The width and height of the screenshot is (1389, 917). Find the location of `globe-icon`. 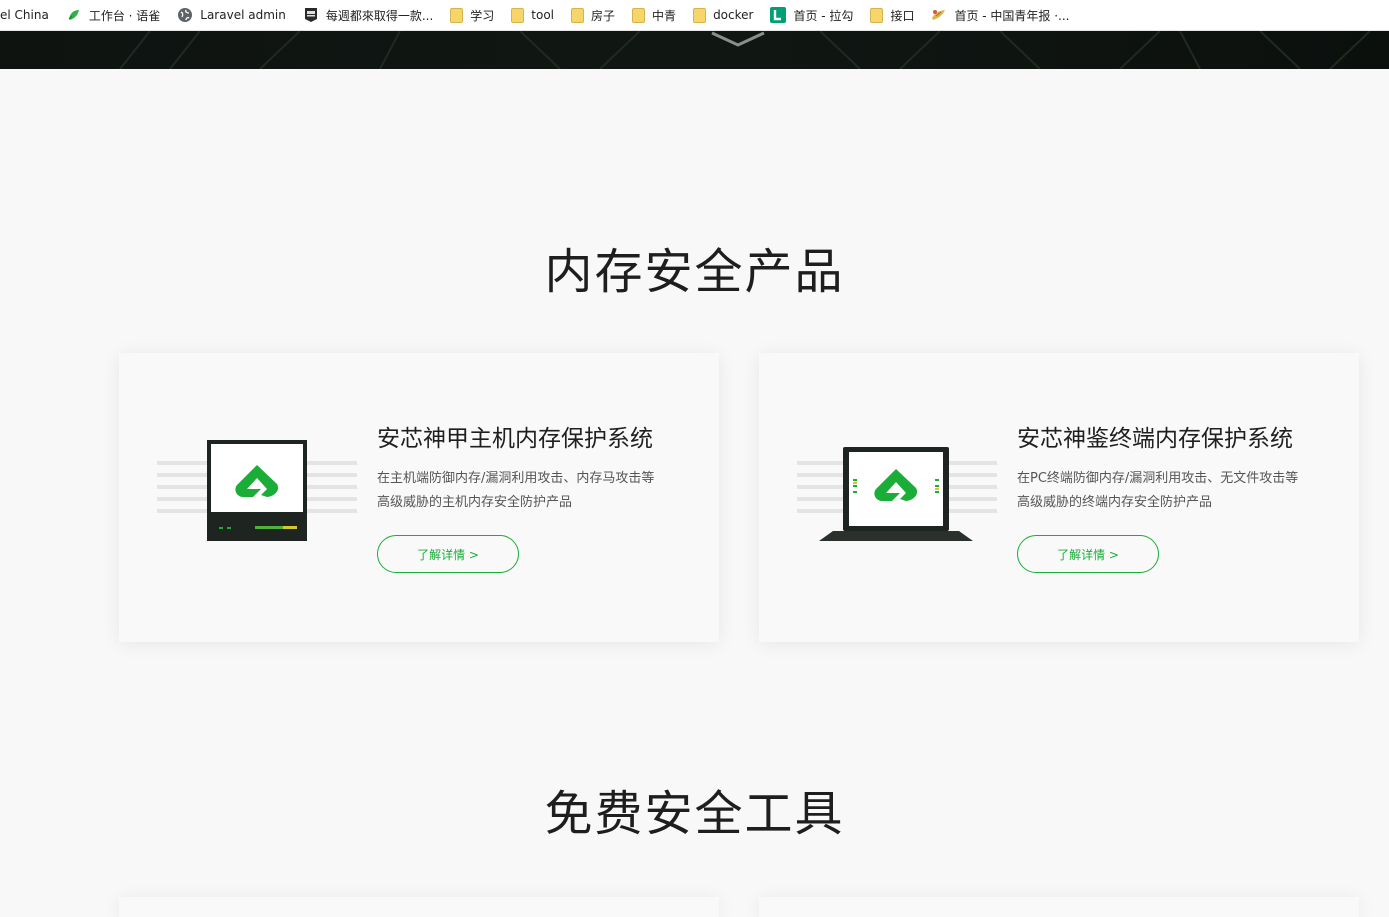

globe-icon is located at coordinates (185, 15).